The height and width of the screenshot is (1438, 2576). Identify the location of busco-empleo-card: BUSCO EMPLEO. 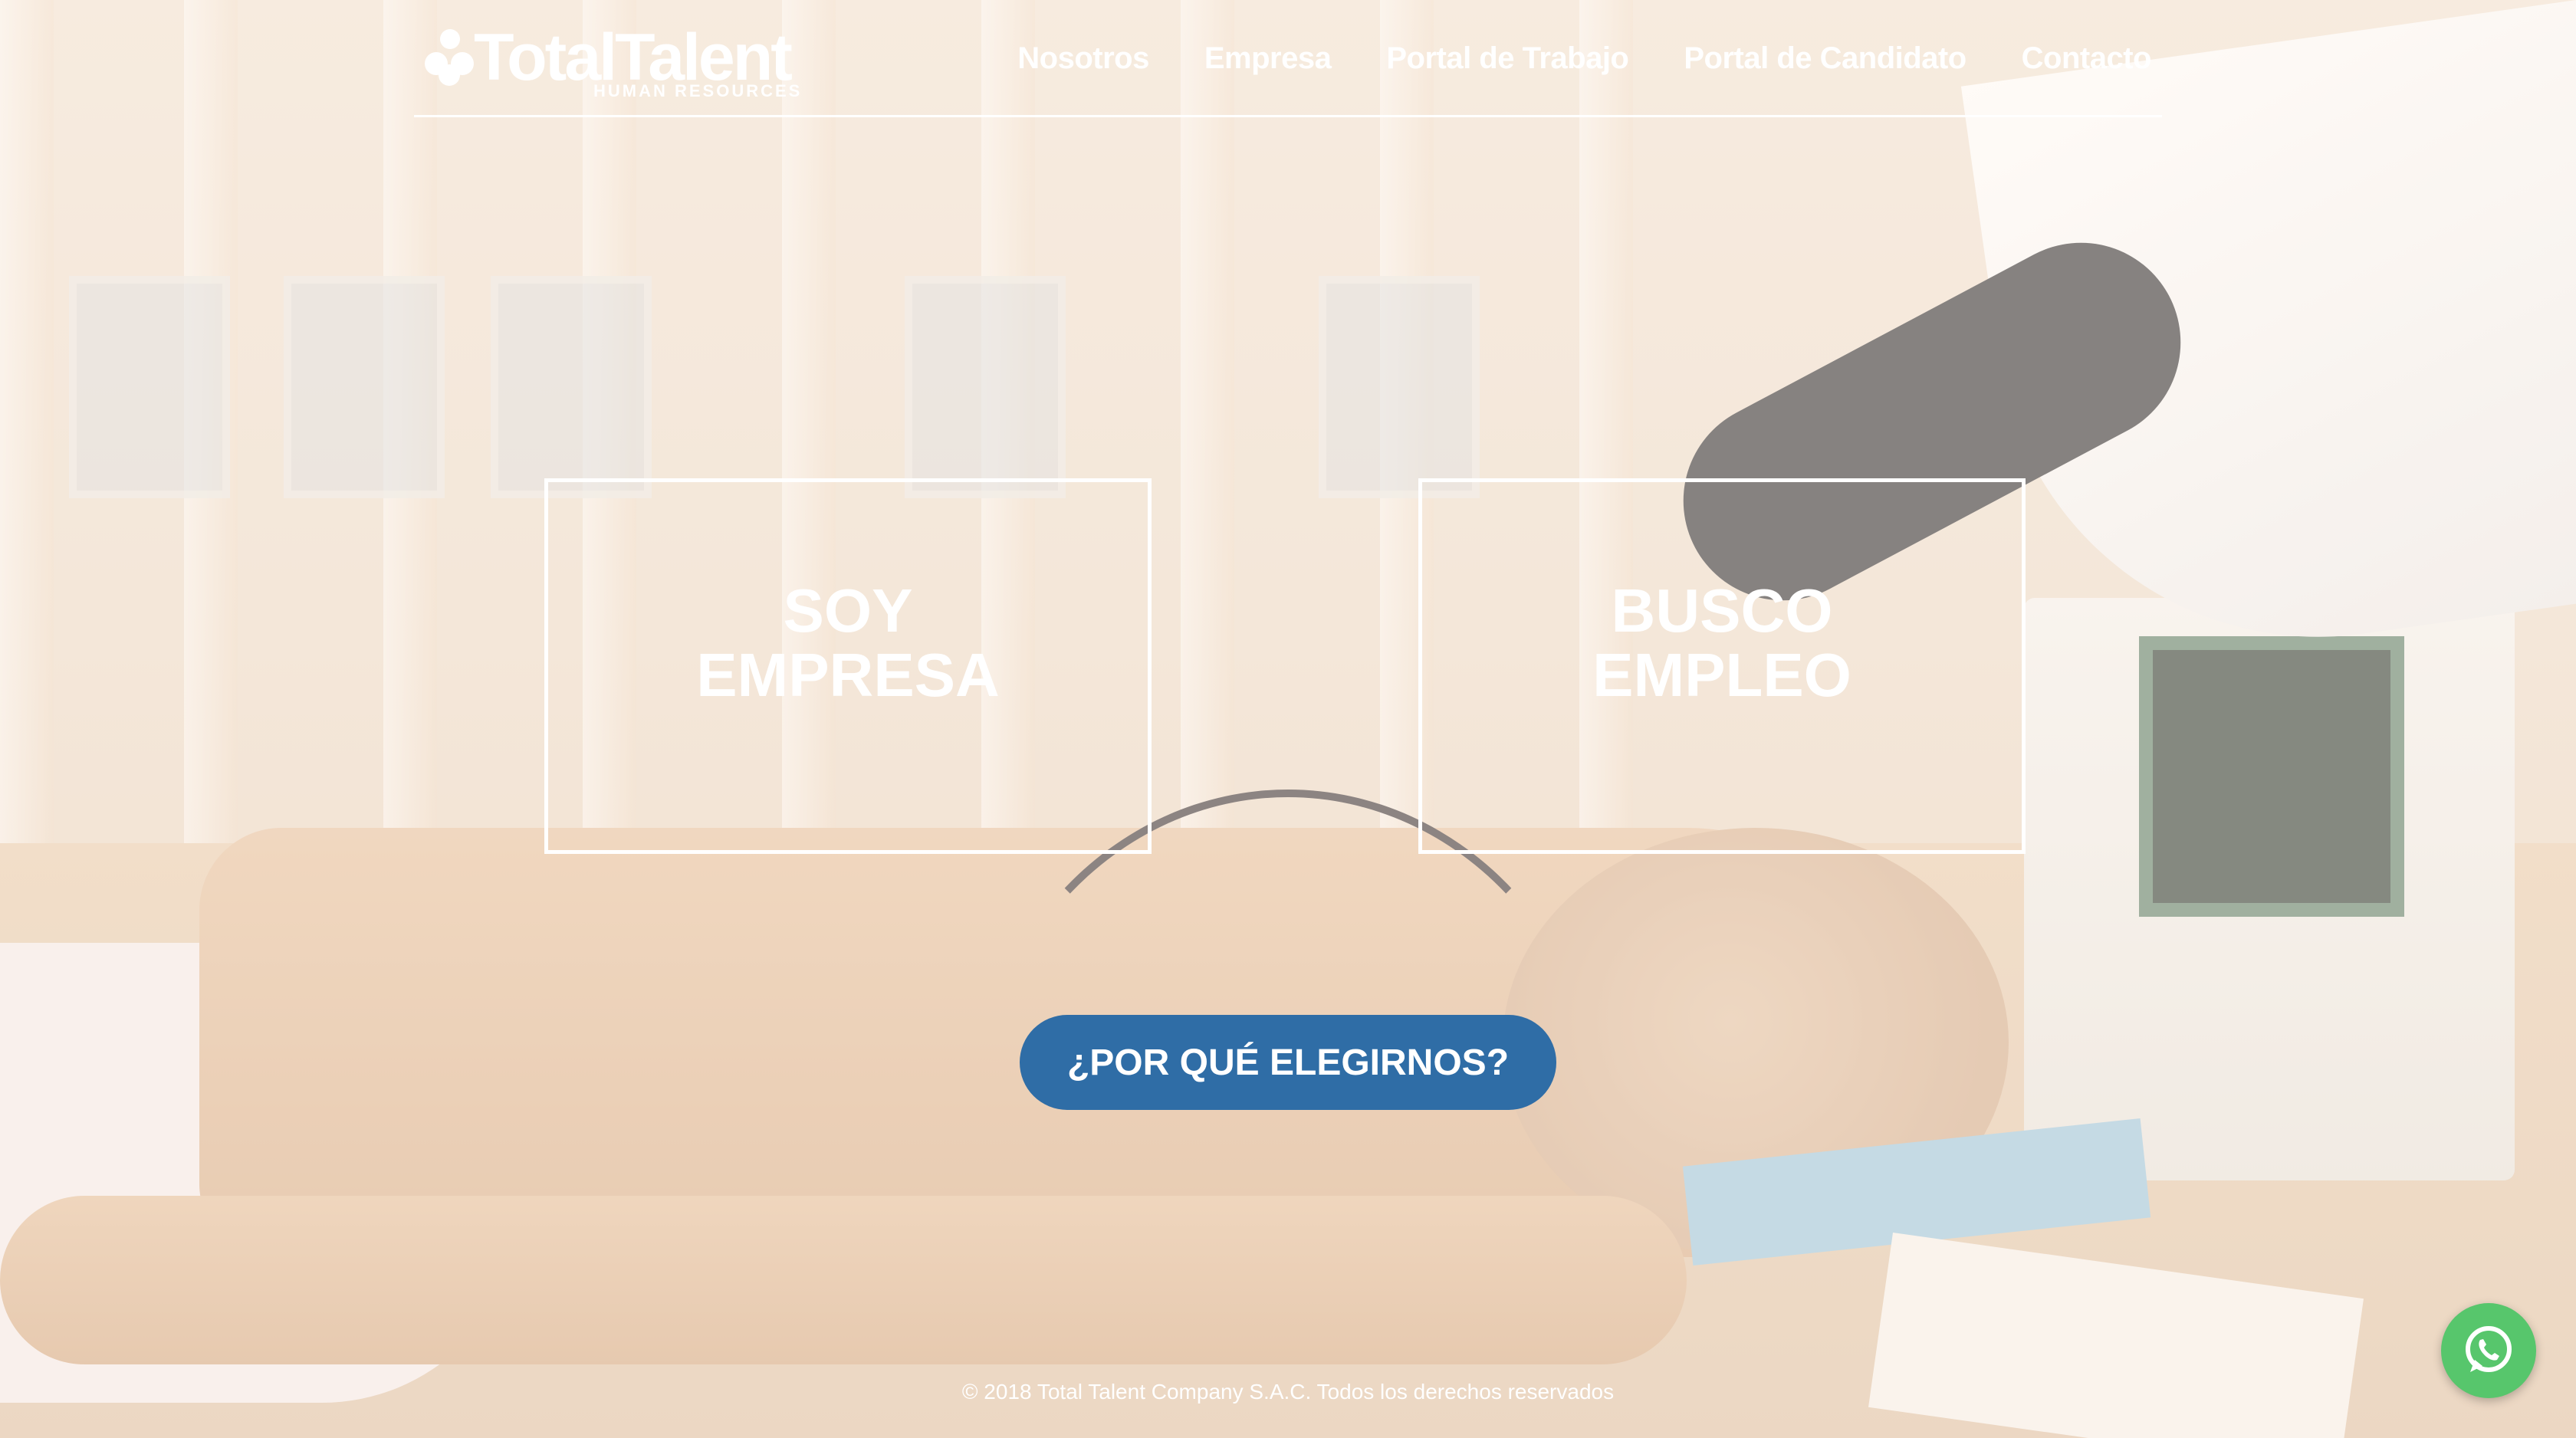
(1722, 666).